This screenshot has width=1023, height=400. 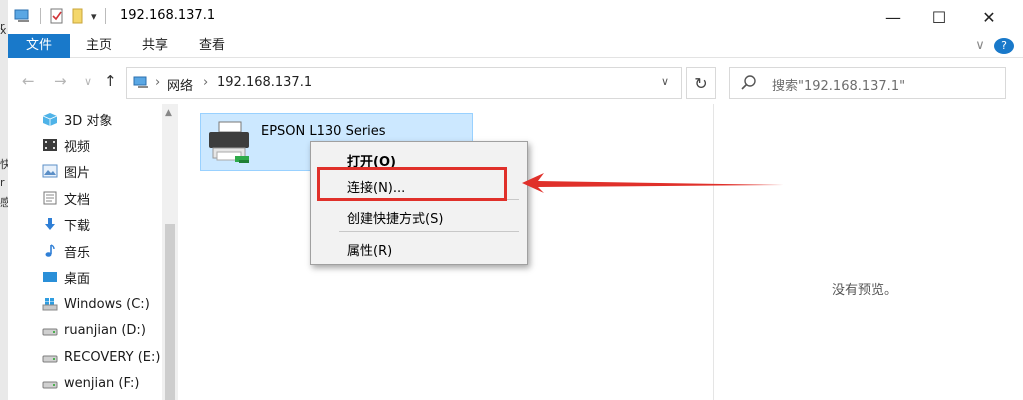 I want to click on maximize-button: ☐, so click(x=939, y=17).